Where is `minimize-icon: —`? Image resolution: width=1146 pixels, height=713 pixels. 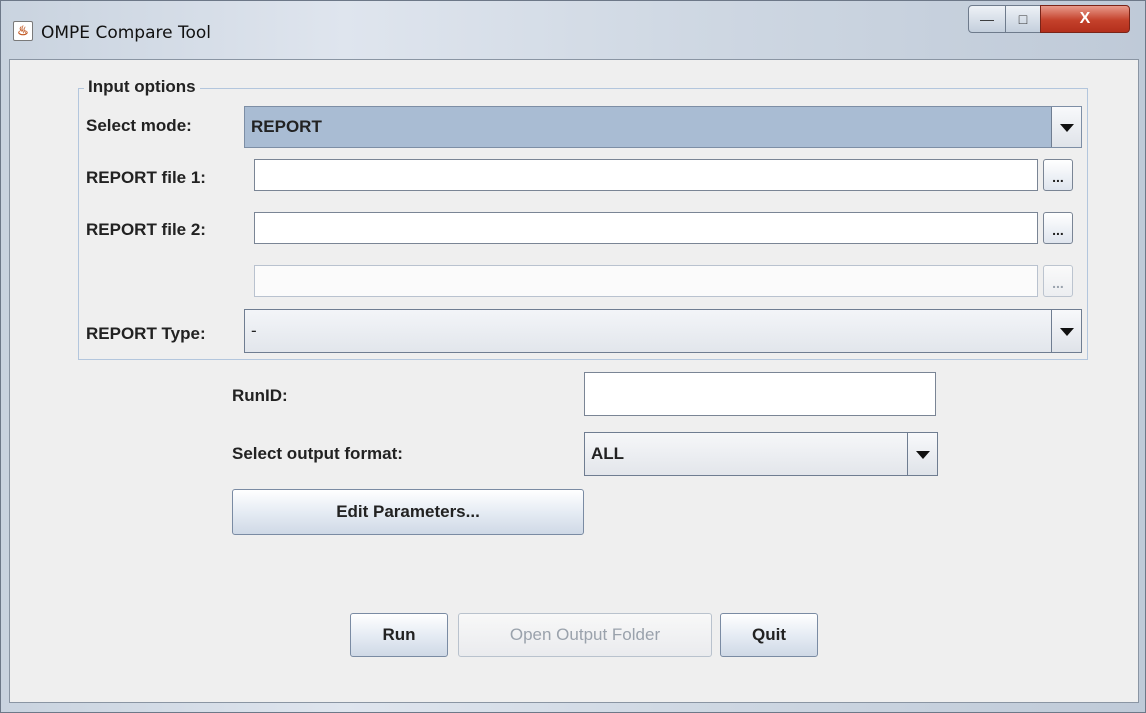 minimize-icon: — is located at coordinates (987, 19).